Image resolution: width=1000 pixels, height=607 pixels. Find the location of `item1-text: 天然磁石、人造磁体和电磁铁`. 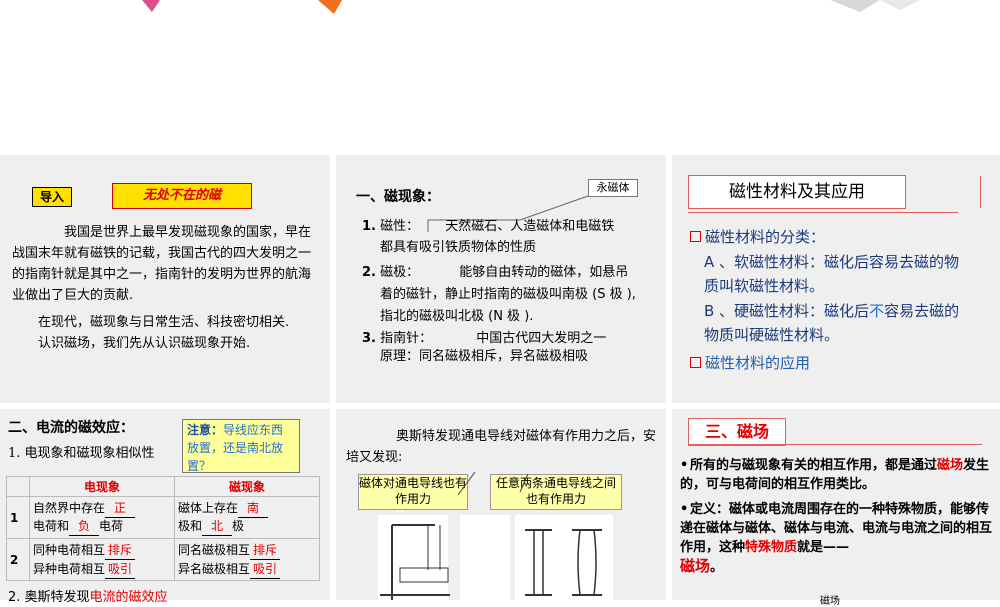

item1-text: 天然磁石、人造磁体和电磁铁 is located at coordinates (530, 226).